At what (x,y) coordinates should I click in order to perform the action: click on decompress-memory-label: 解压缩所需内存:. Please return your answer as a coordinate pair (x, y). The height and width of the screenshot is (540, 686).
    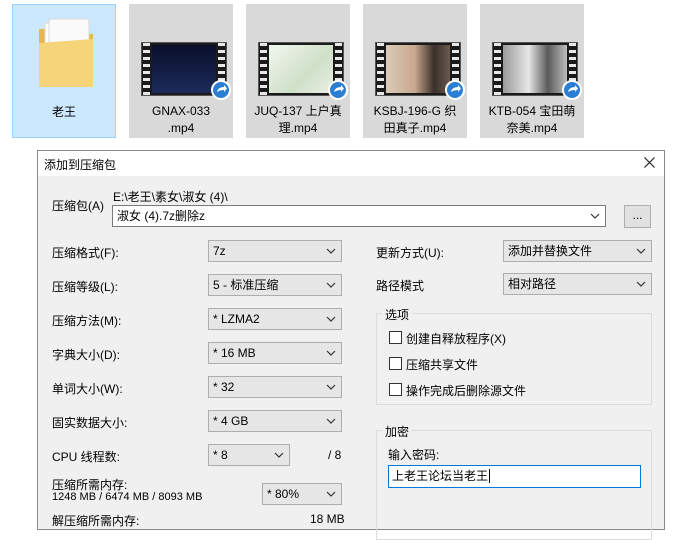
    Looking at the image, I should click on (96, 521).